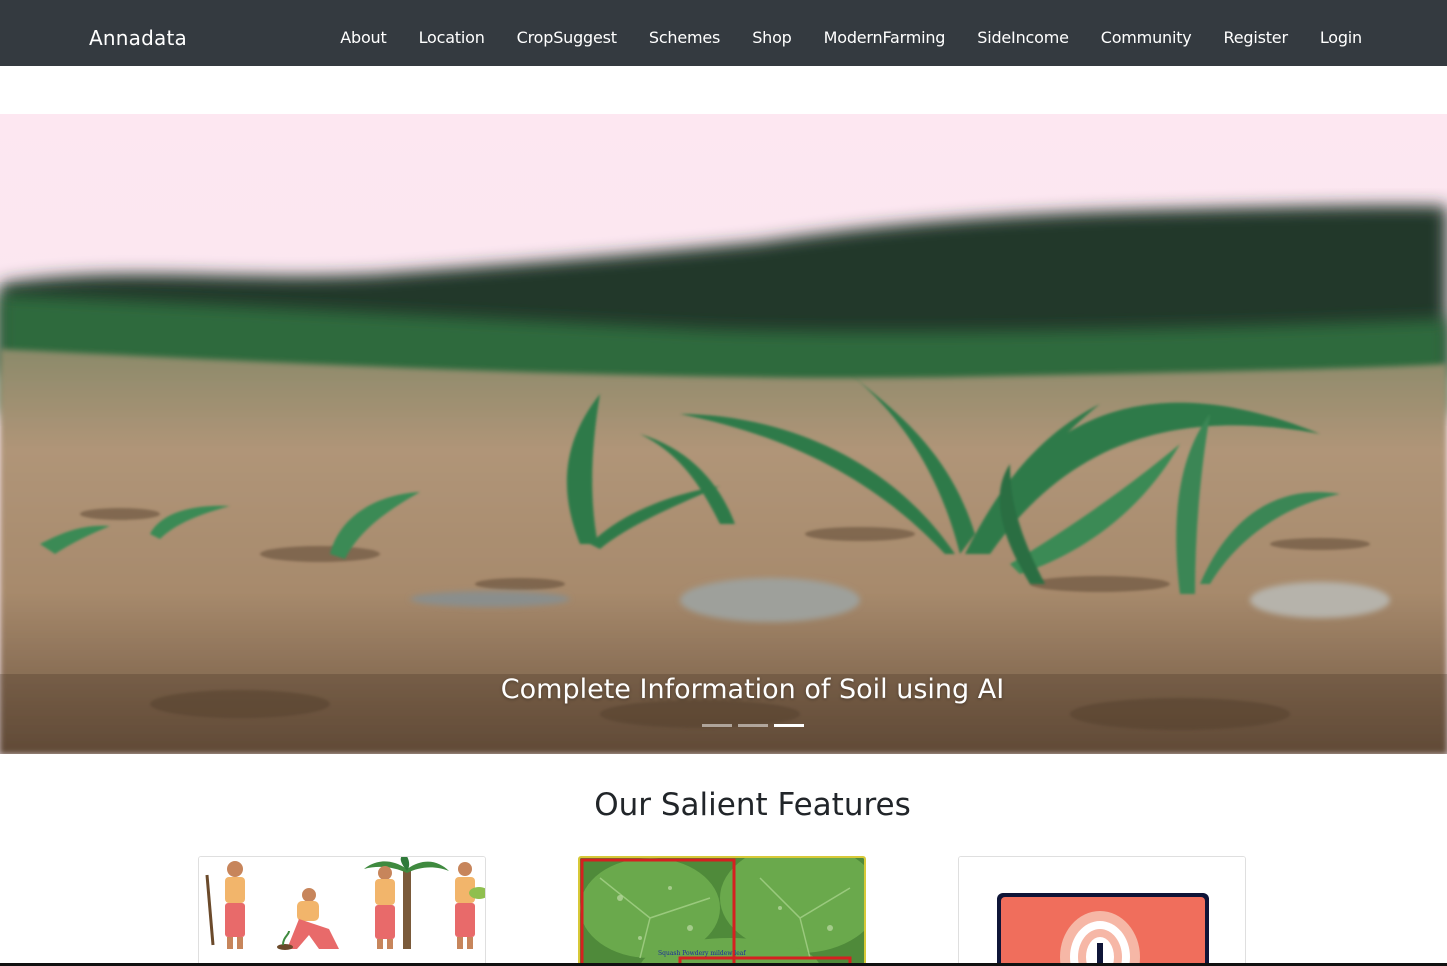 The image size is (1447, 966). I want to click on nav-link-register: Register, so click(1256, 38).